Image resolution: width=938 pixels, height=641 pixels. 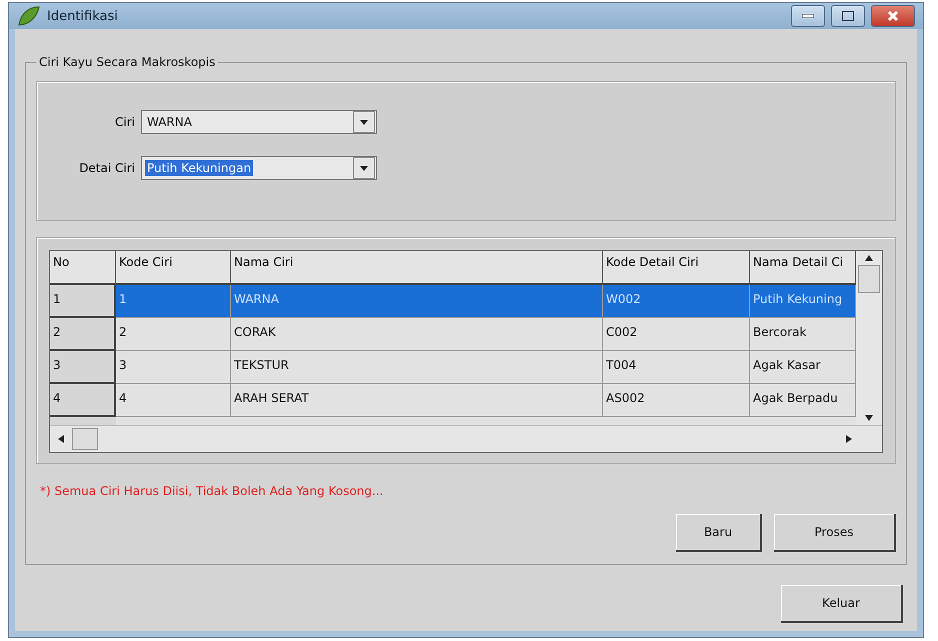 What do you see at coordinates (835, 533) in the screenshot?
I see `action-button: Proses` at bounding box center [835, 533].